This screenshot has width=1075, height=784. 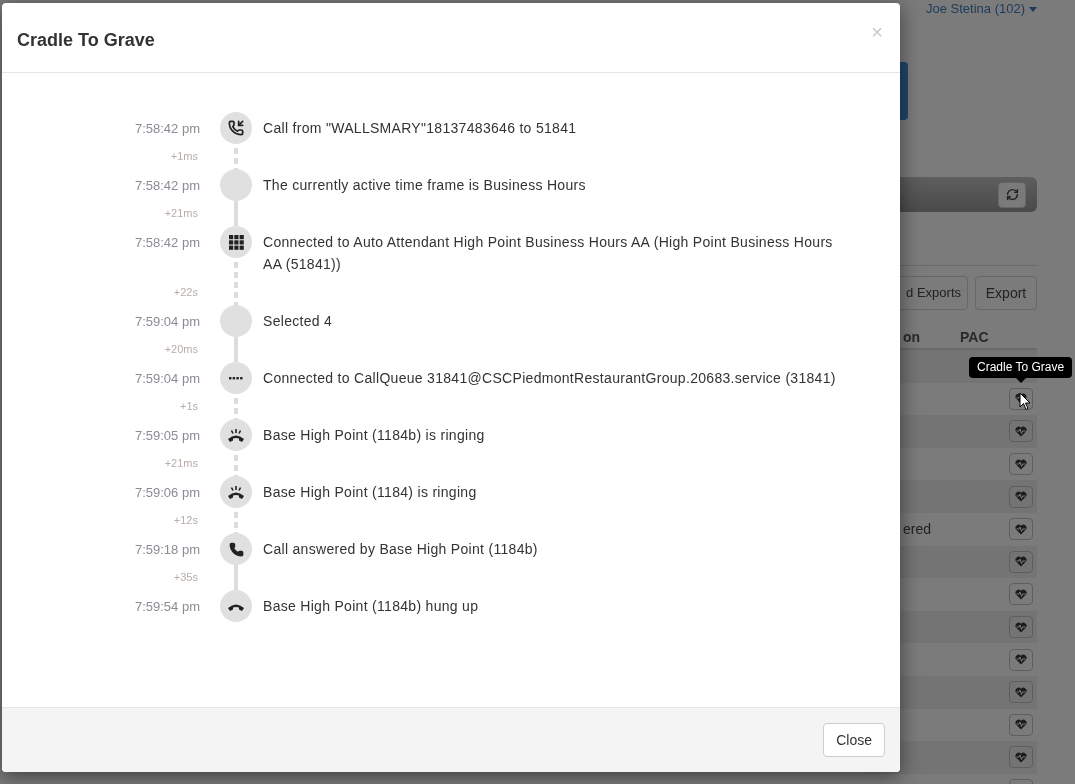 What do you see at coordinates (548, 253) in the screenshot?
I see `event-text: Connected to Auto Attendant High Point Business Hours AA (High Point Business Hours AA (51841))` at bounding box center [548, 253].